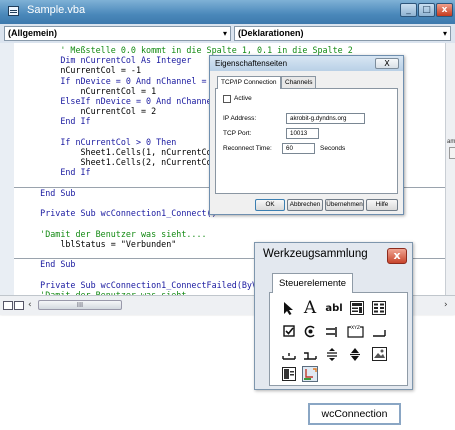 This screenshot has width=455, height=430. I want to click on dialog-close-button: X, so click(387, 63).